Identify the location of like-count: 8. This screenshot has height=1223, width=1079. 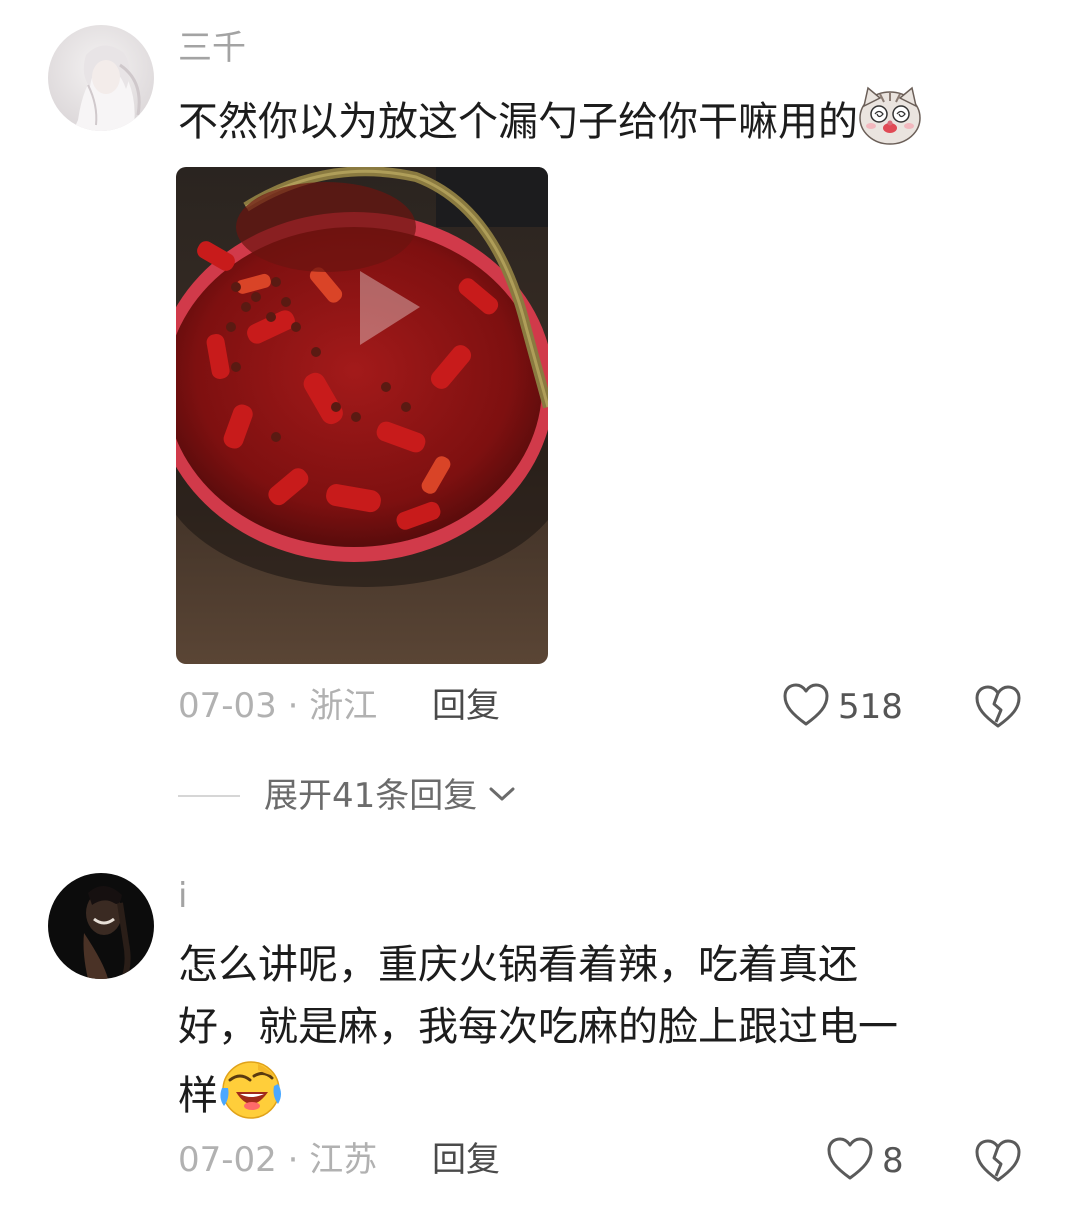
(893, 1161).